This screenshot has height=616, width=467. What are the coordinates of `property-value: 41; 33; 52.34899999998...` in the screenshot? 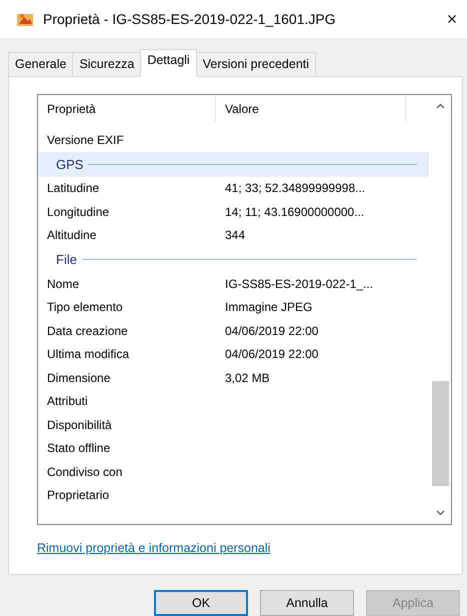 It's located at (295, 188).